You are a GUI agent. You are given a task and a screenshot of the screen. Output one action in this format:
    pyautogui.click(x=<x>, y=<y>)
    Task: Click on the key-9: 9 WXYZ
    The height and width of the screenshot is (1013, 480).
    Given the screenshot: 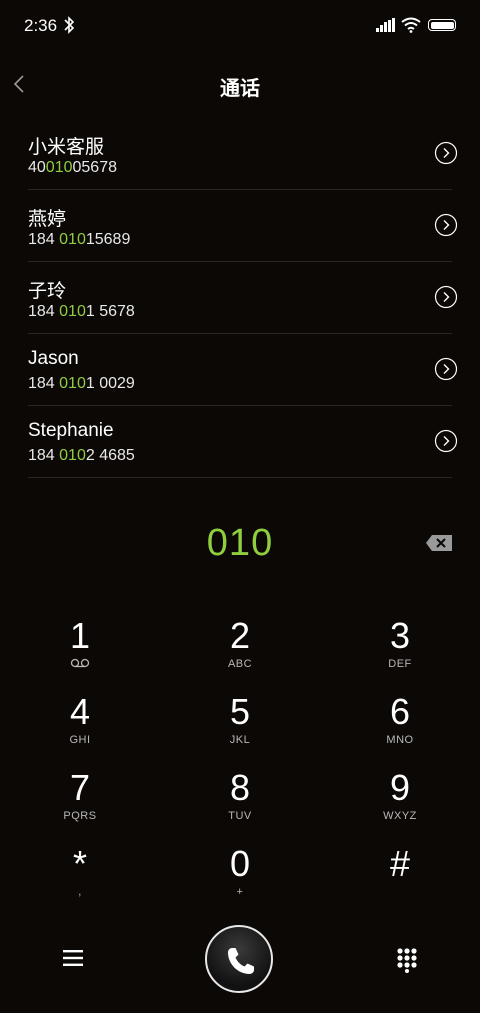 What is the action you would take?
    pyautogui.click(x=400, y=803)
    